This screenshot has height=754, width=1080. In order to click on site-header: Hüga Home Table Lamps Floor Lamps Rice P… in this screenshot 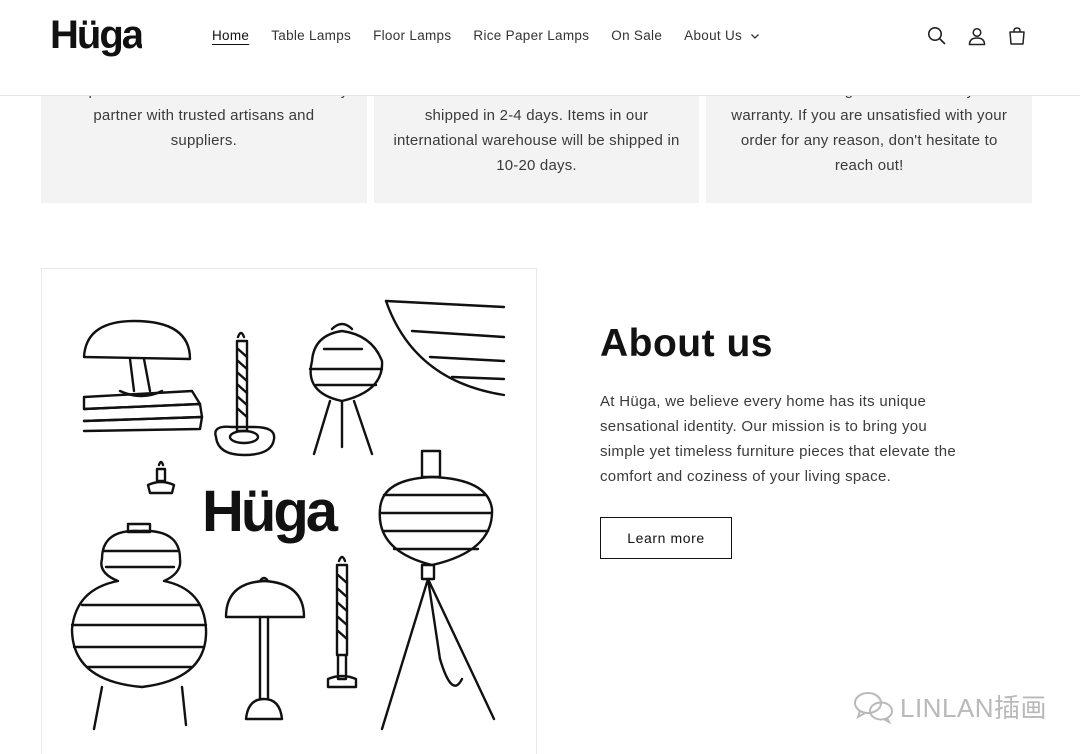, I will do `click(540, 48)`.